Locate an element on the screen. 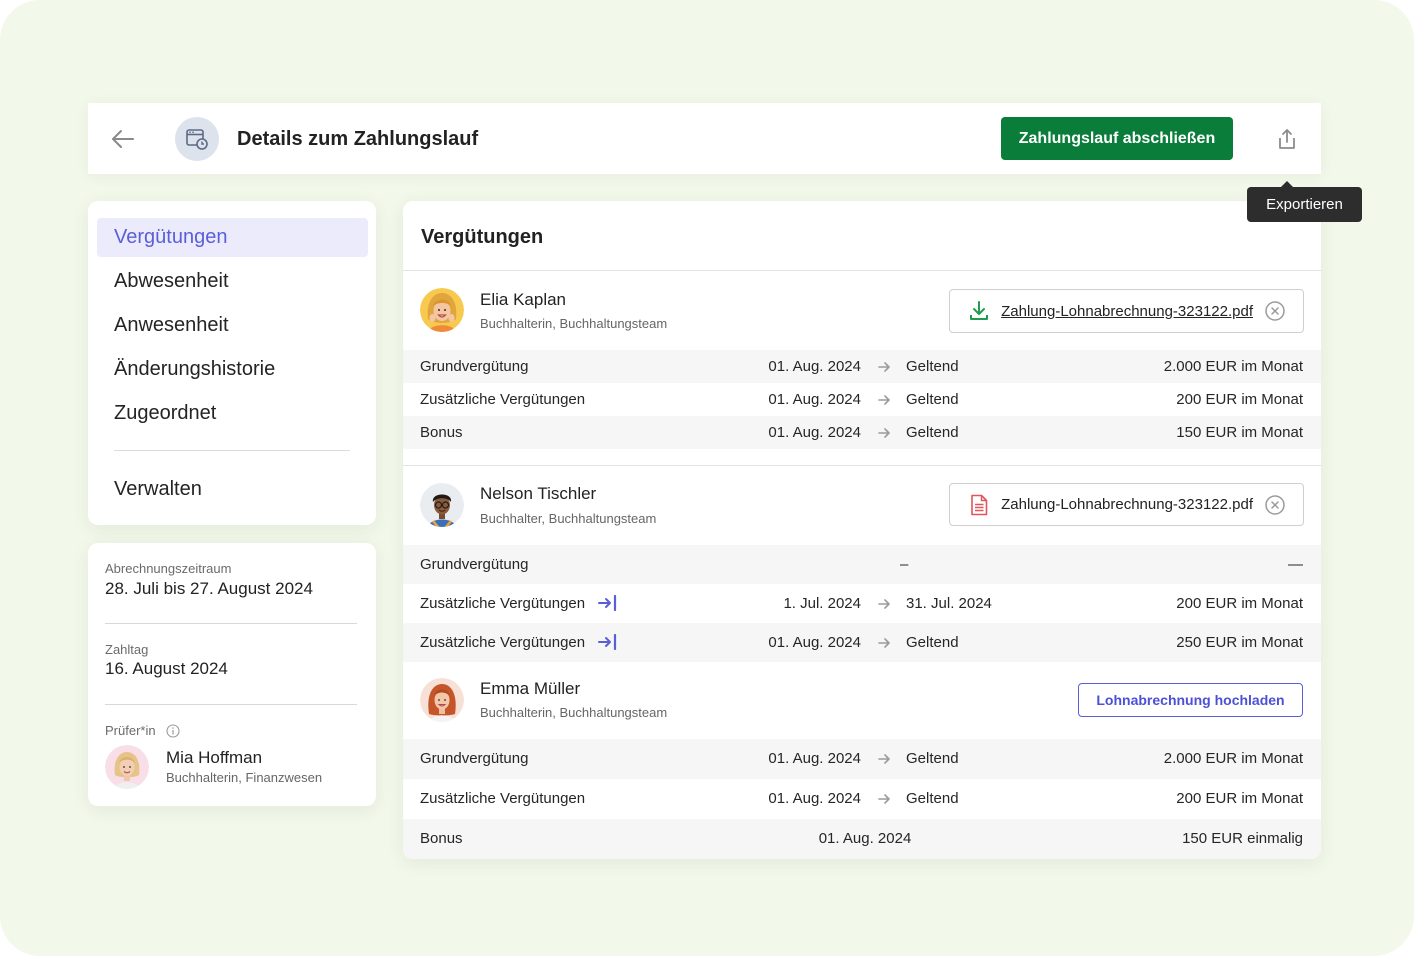 The width and height of the screenshot is (1414, 956). share-upload-icon is located at coordinates (1287, 139).